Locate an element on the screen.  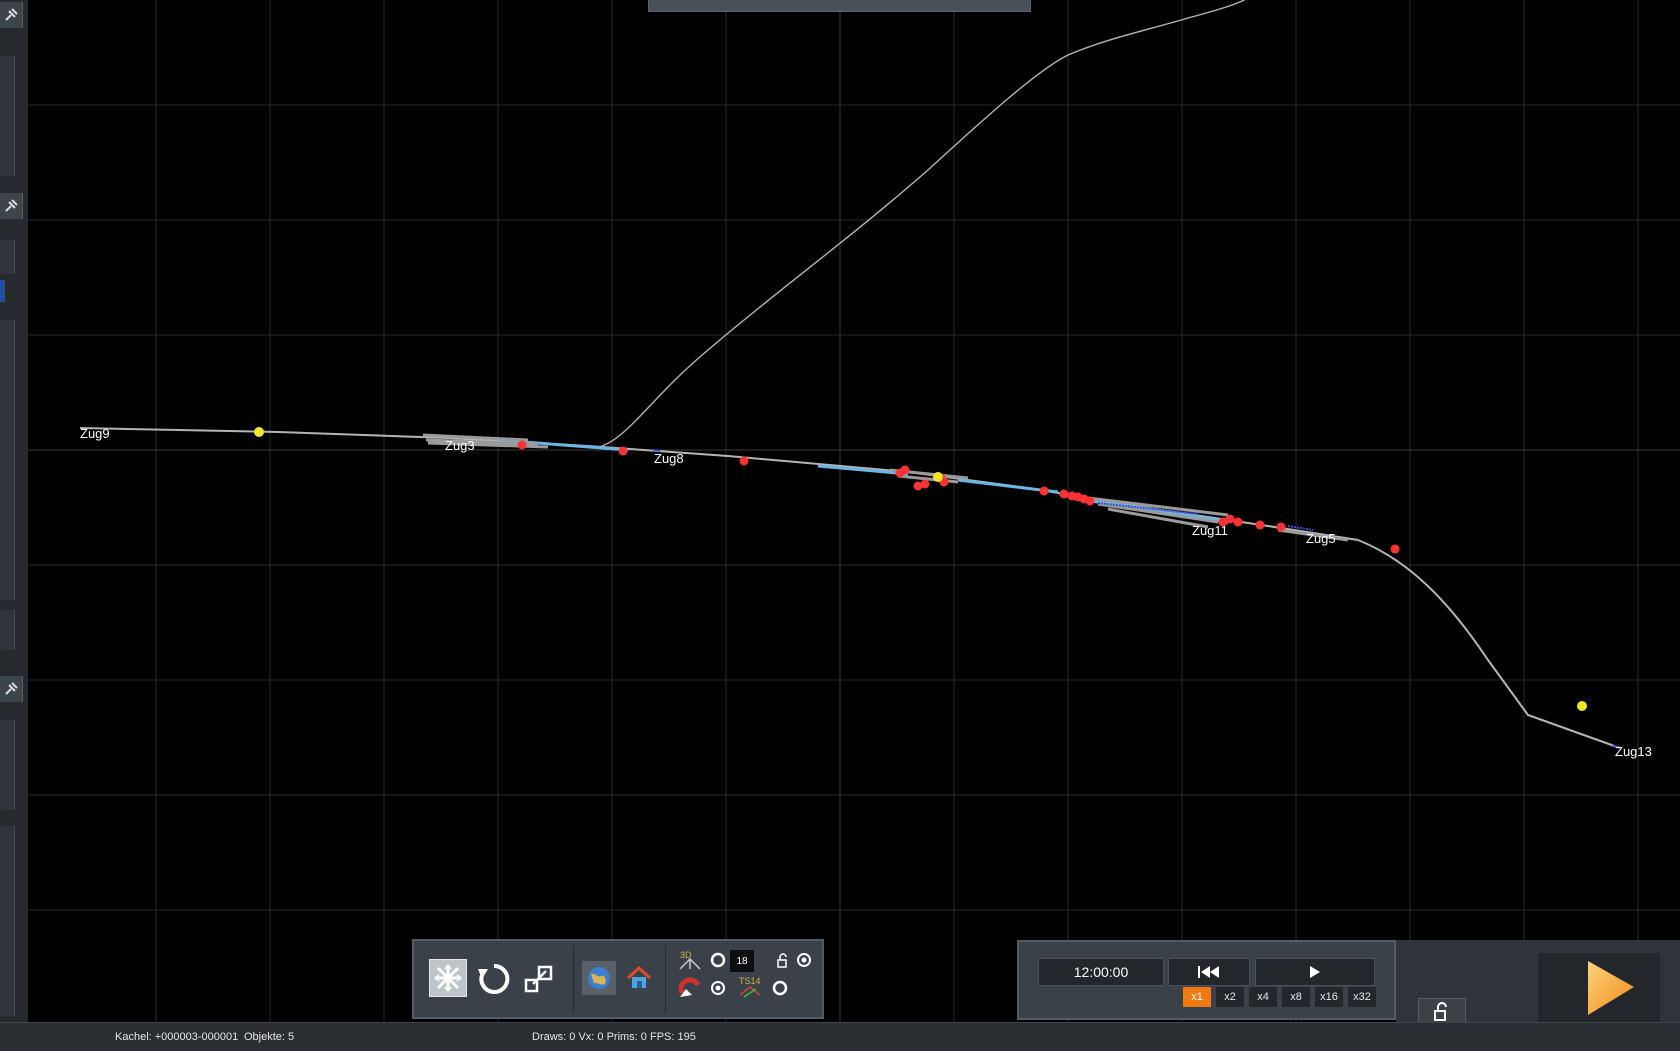
speed-label: x1 is located at coordinates (1197, 997).